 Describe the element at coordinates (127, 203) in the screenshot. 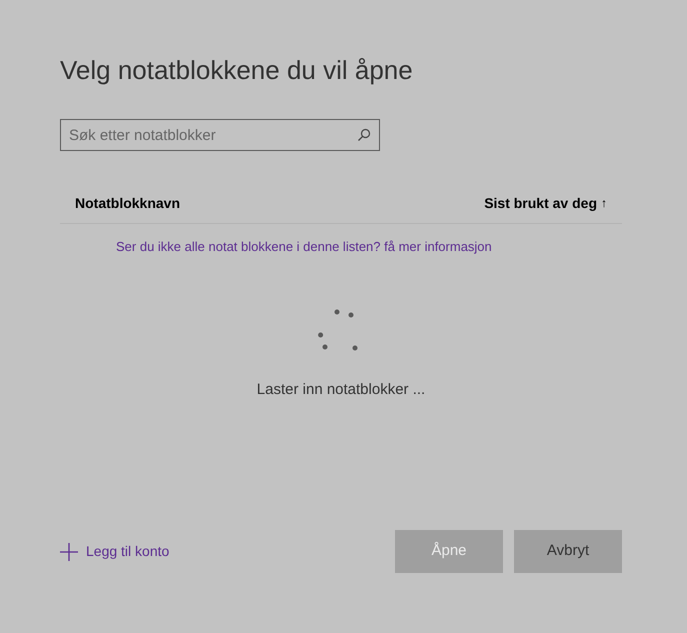

I see `column-header: Notatblokknavn` at that location.